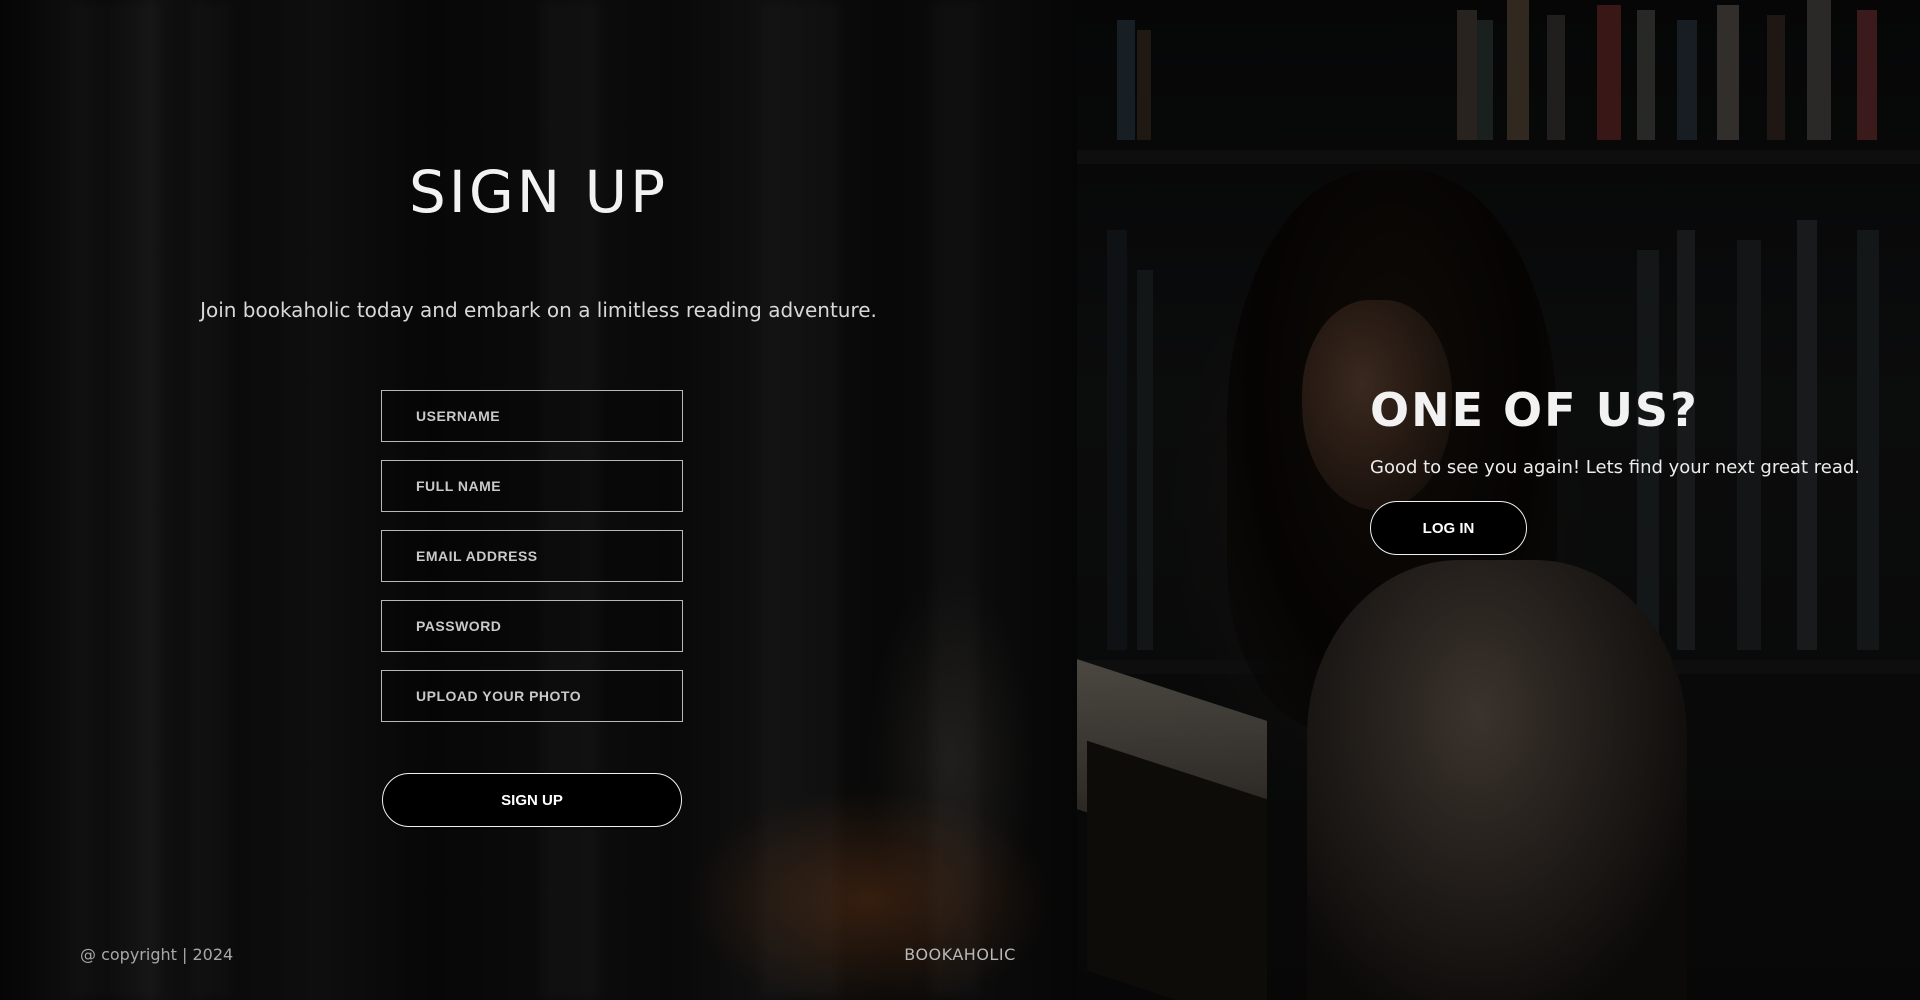  I want to click on brand-name: BOOKAHOLIC, so click(960, 954).